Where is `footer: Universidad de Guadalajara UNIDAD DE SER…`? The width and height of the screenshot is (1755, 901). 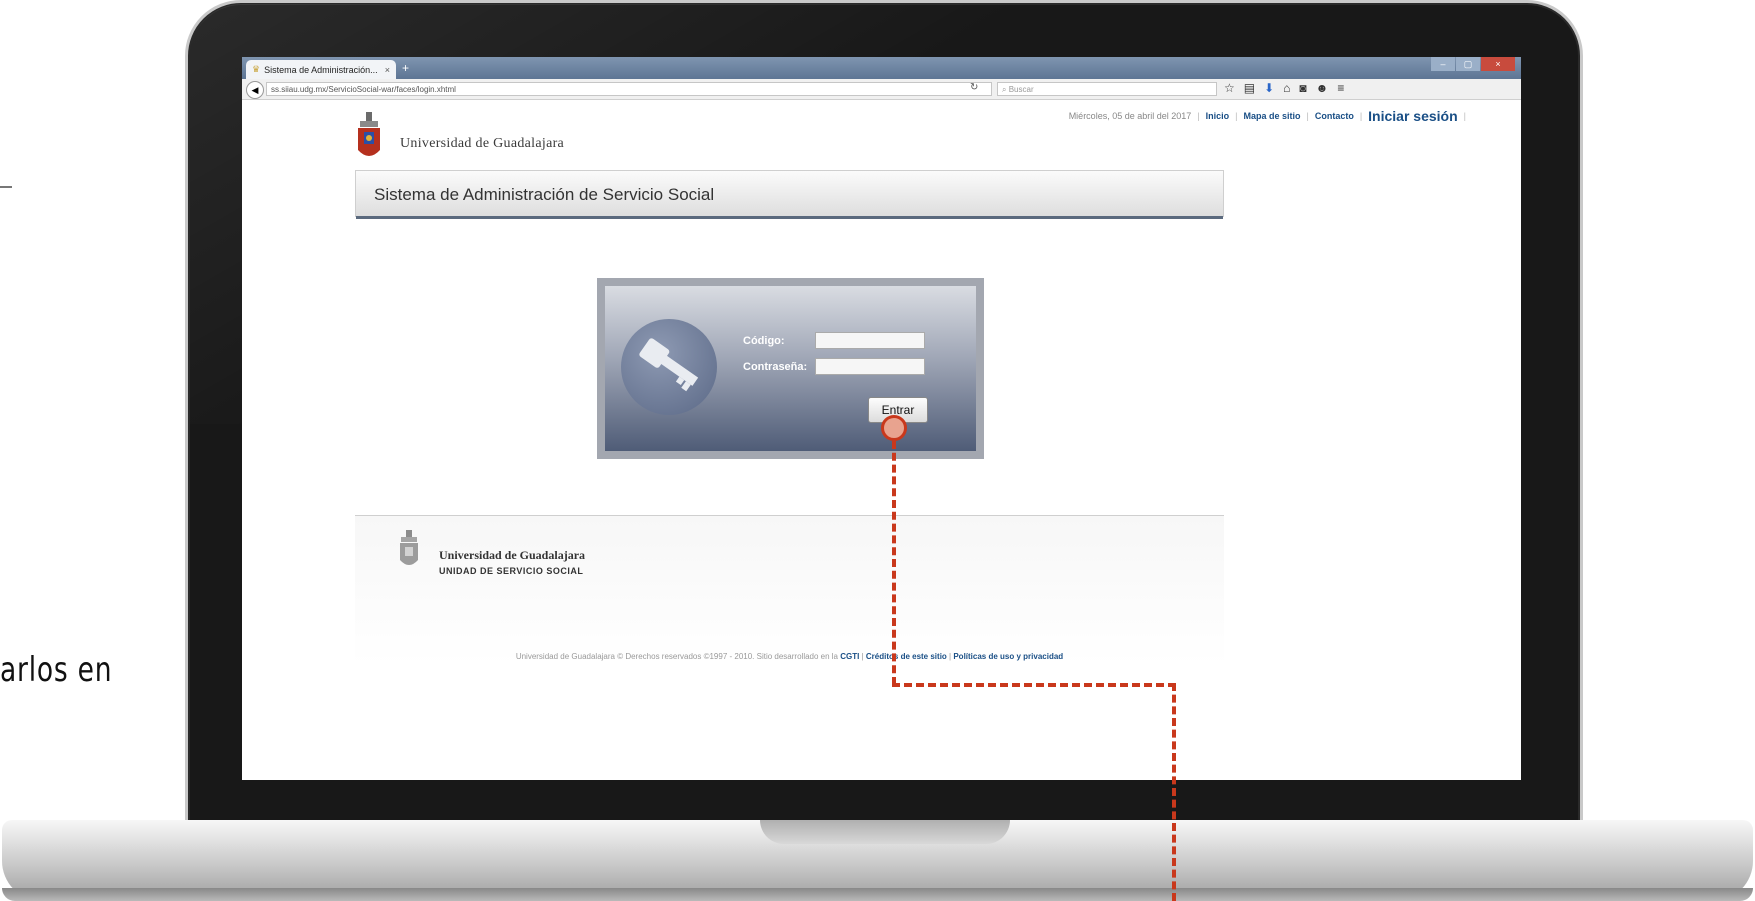
footer: Universidad de Guadalajara UNIDAD DE SER… is located at coordinates (789, 590).